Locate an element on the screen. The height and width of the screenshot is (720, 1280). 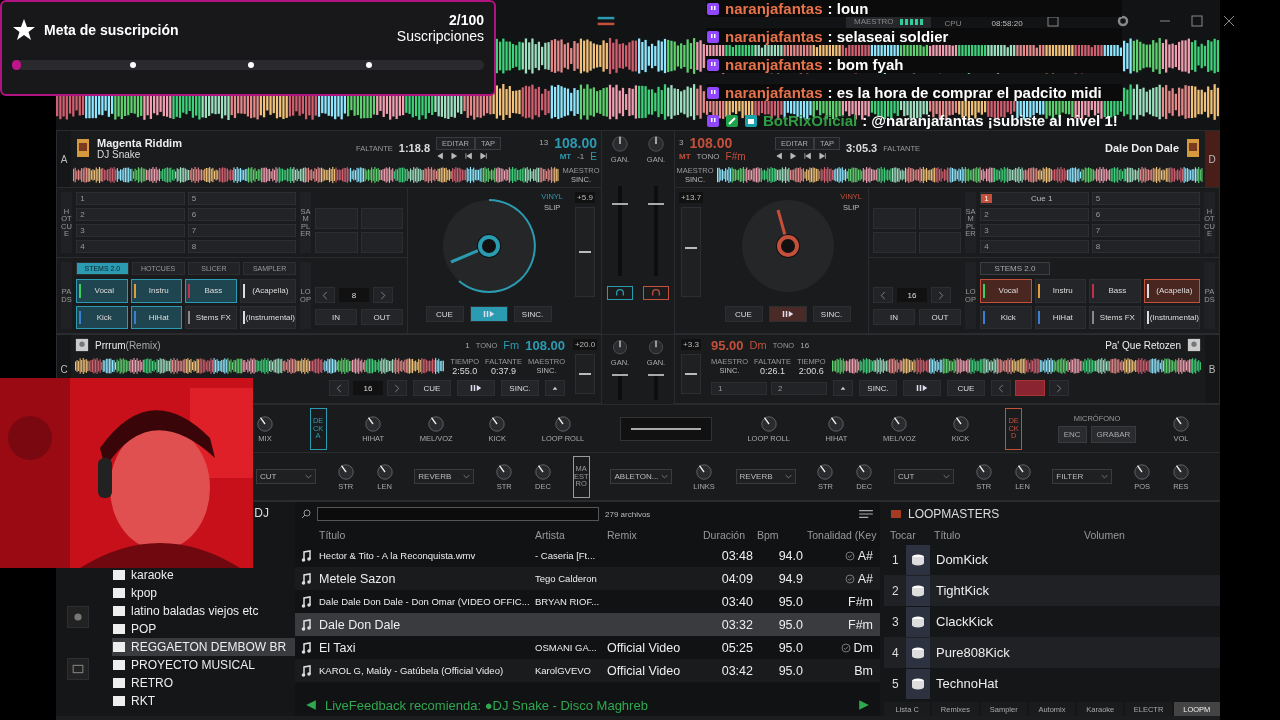
file-row: Dale Don Dale 03:32 95.0 F#m is located at coordinates (587, 624).